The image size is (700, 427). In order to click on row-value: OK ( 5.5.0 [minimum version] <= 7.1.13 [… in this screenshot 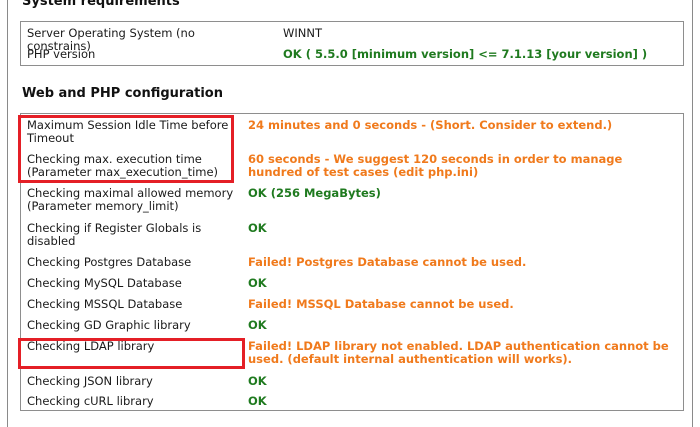, I will do `click(465, 54)`.